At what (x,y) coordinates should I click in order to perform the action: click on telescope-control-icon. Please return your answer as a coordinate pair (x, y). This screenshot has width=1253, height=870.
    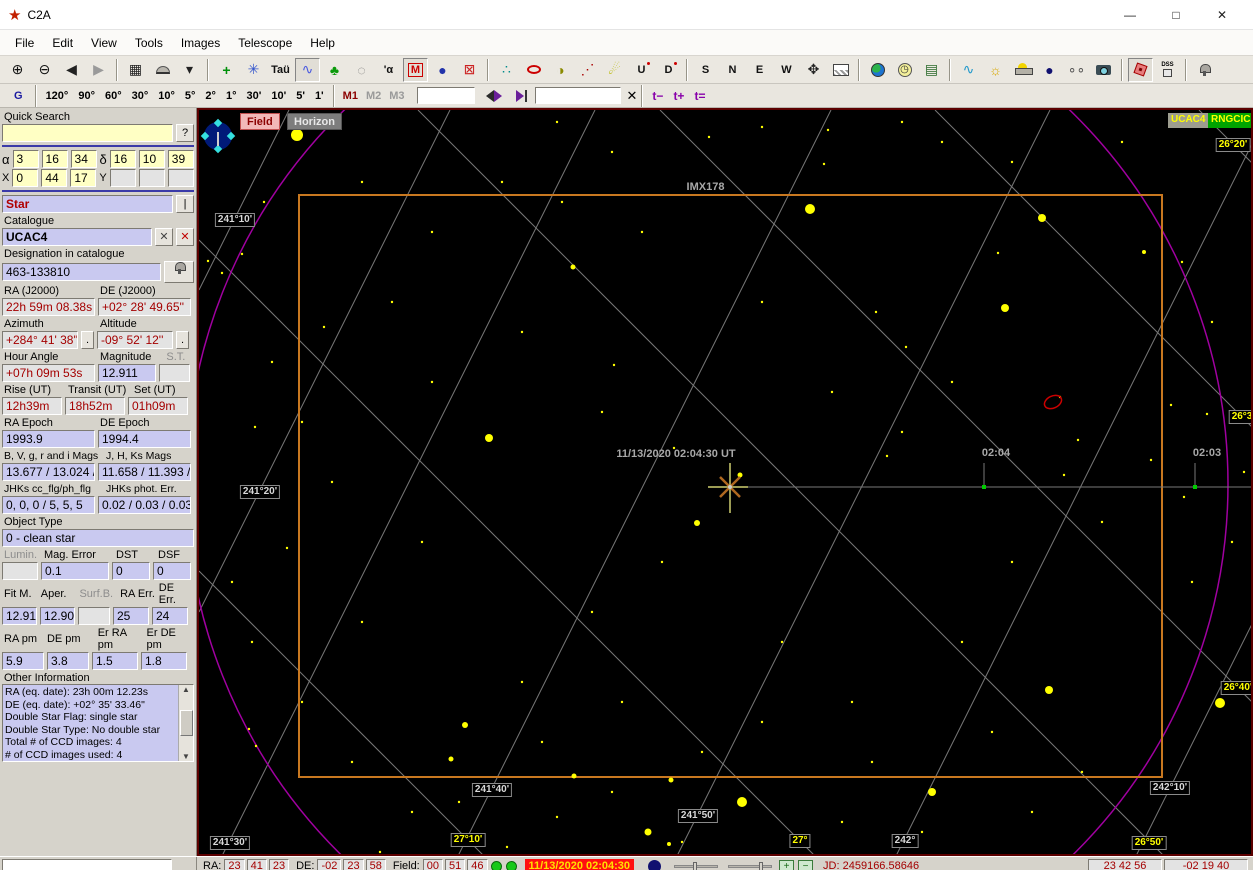
    Looking at the image, I should click on (1204, 70).